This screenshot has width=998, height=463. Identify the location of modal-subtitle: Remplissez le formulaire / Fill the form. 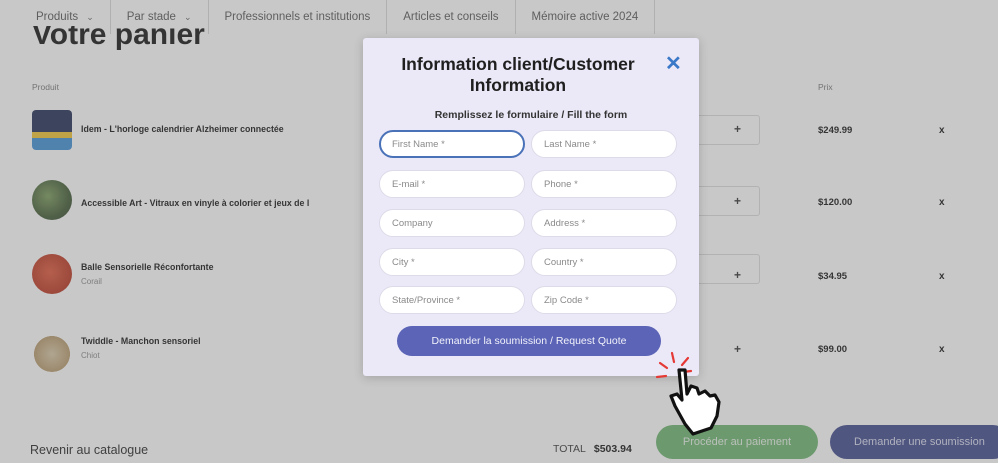
(531, 115).